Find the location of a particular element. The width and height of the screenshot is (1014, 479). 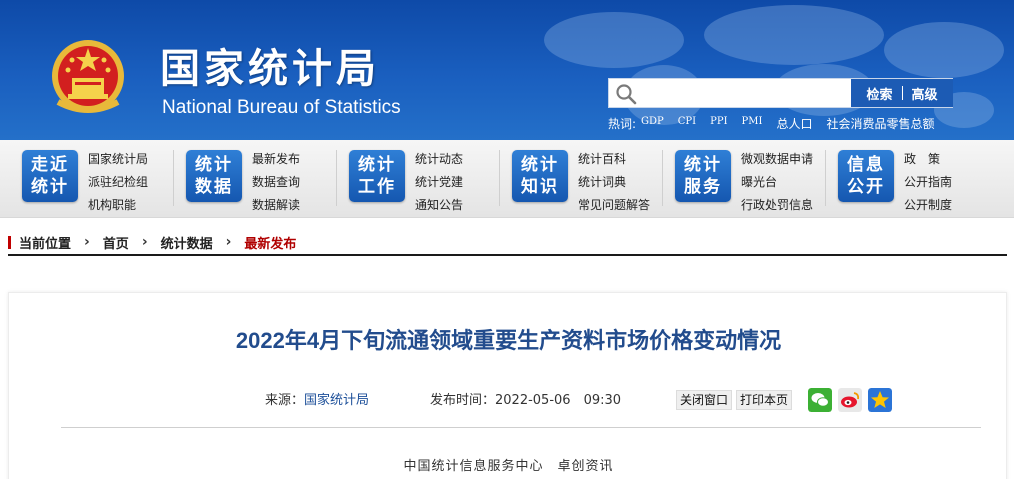

close-window-button: 关闭窗口 is located at coordinates (704, 400).